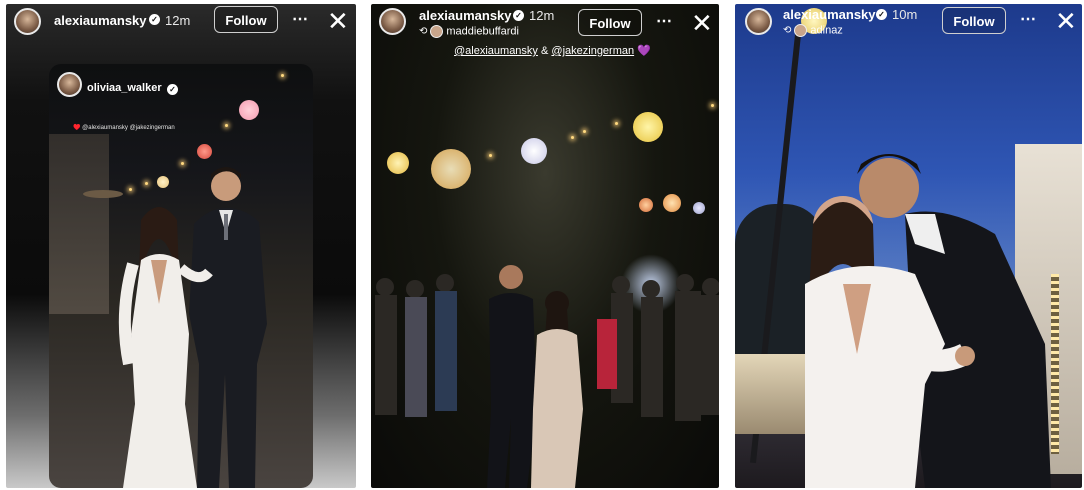 This screenshot has height=490, width=1084. I want to click on couple-photo-figures, so click(192, 327).